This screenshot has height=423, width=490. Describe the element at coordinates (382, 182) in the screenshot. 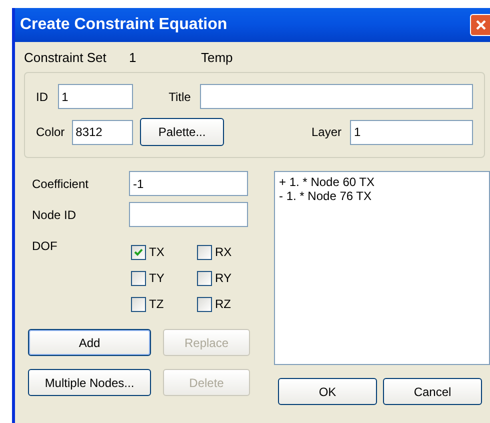

I see `list-item: + 1. * Node 60 TX` at that location.